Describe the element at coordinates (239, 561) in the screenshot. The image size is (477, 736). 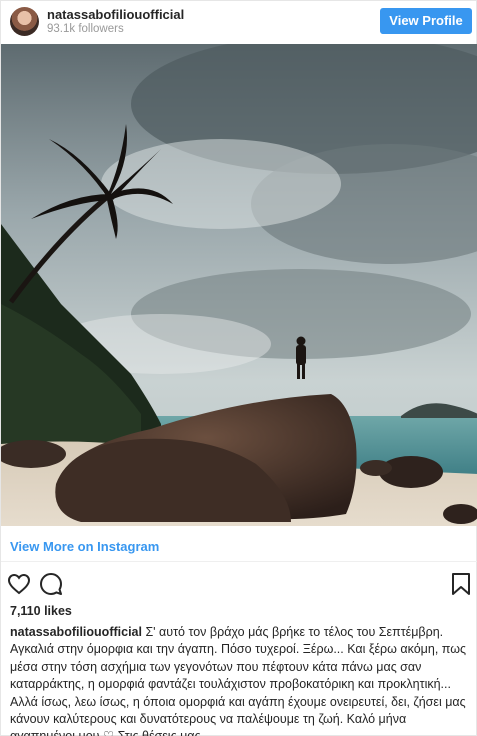
I see `divider` at that location.